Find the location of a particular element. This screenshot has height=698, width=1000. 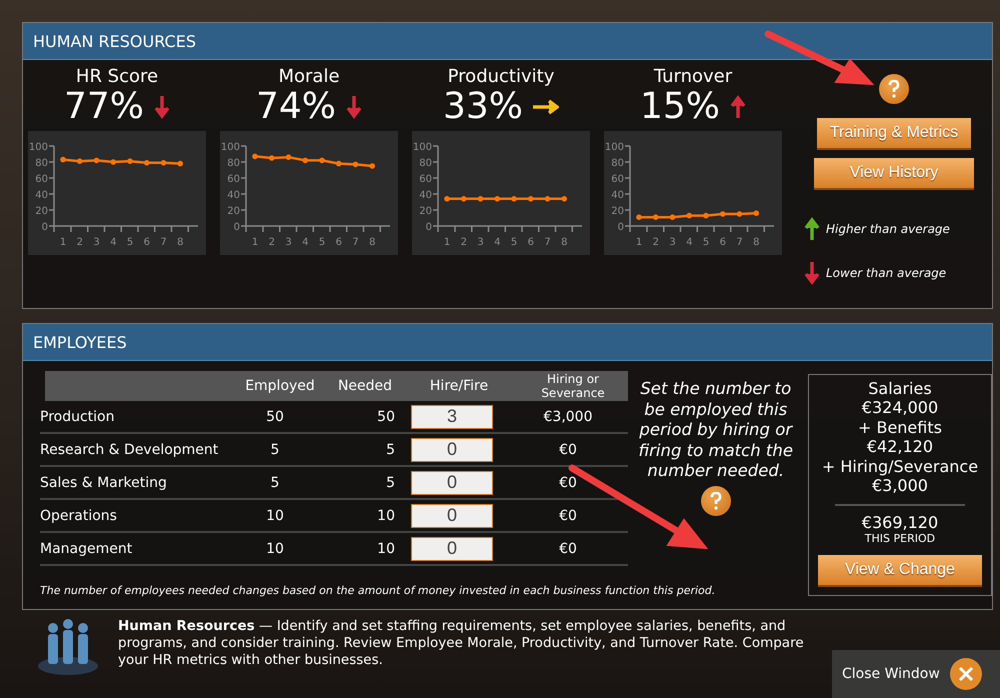

table-cell-text: €3,000 is located at coordinates (568, 416).